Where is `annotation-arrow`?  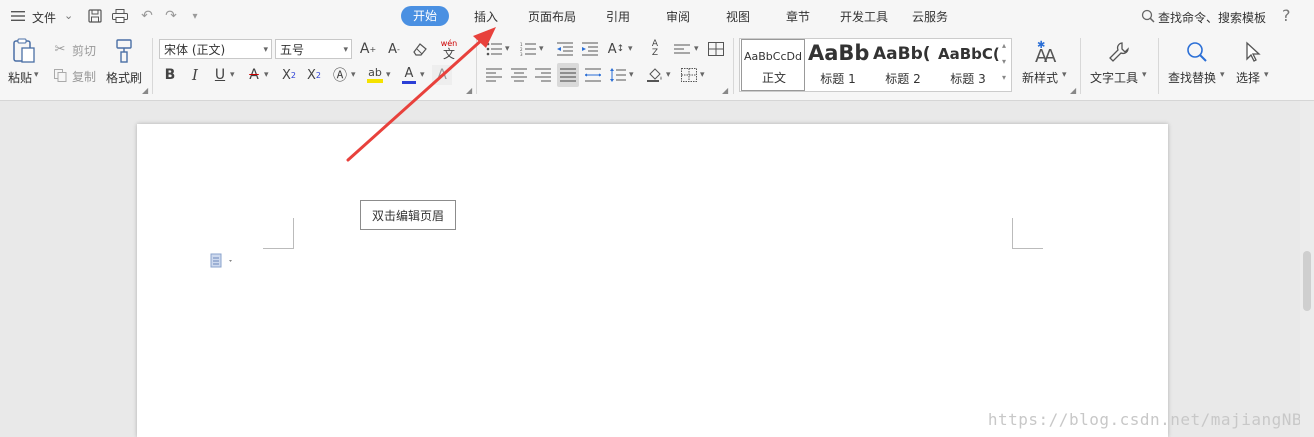
annotation-arrow is located at coordinates (421, 94).